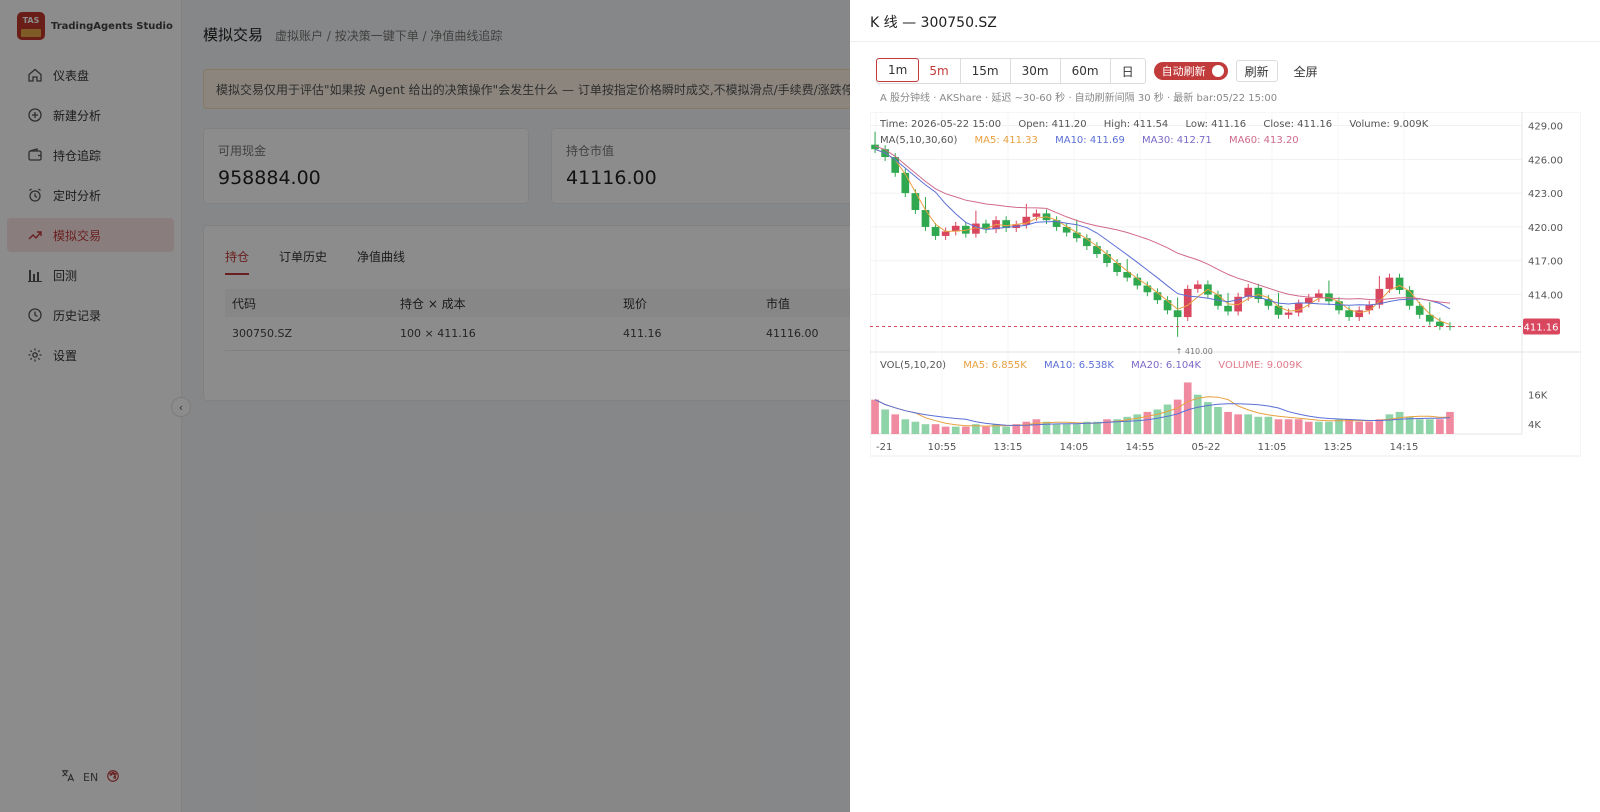 The height and width of the screenshot is (812, 1600). I want to click on x-tick-label: 14:15, so click(1404, 447).